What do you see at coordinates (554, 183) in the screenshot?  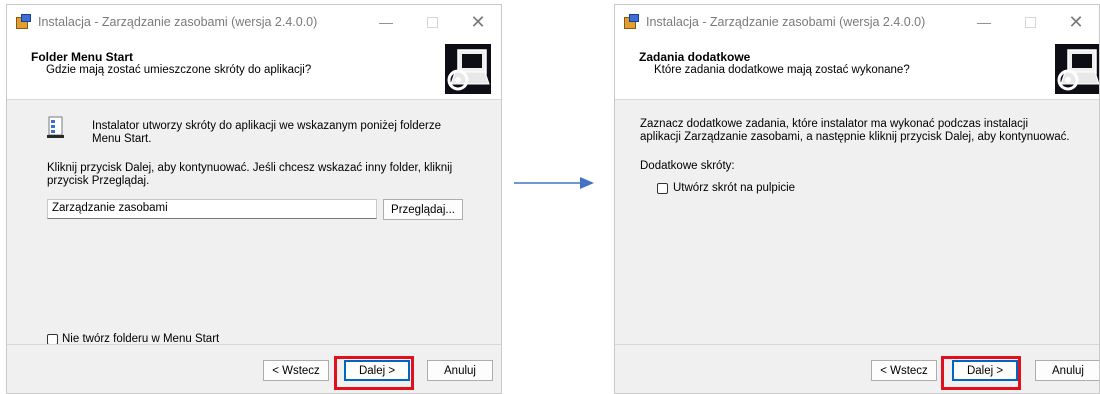 I see `arrow-right-icon` at bounding box center [554, 183].